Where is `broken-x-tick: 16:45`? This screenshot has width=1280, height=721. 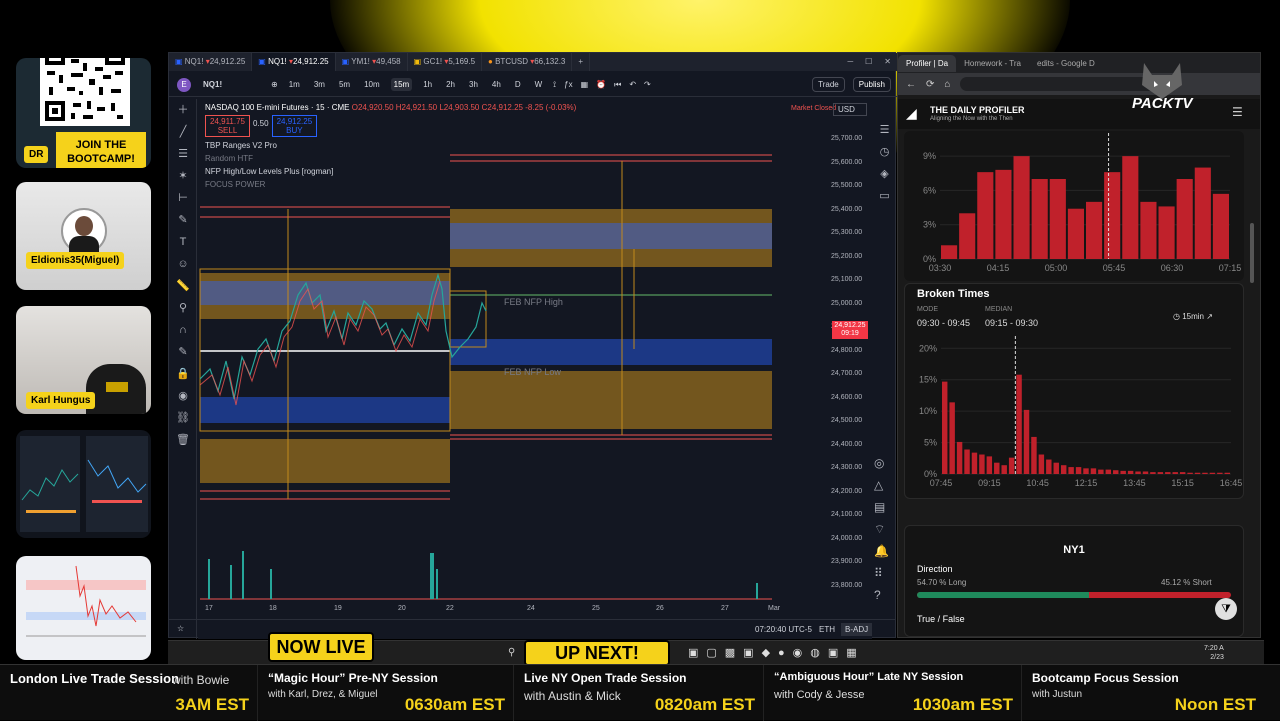
broken-x-tick: 16:45 is located at coordinates (1231, 483).